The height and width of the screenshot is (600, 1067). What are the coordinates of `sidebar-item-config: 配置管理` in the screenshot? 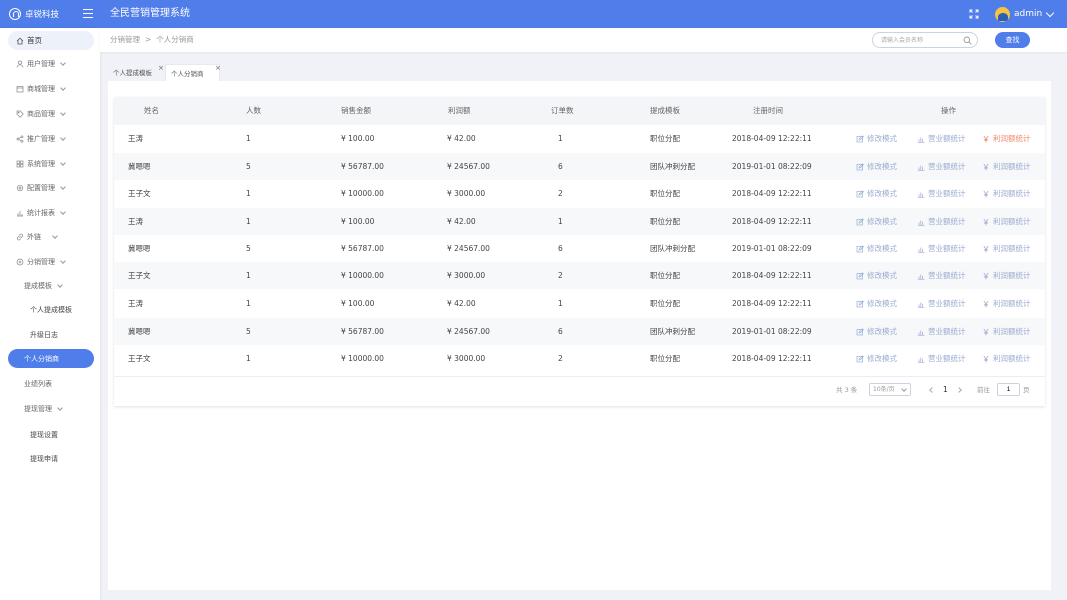 It's located at (51, 187).